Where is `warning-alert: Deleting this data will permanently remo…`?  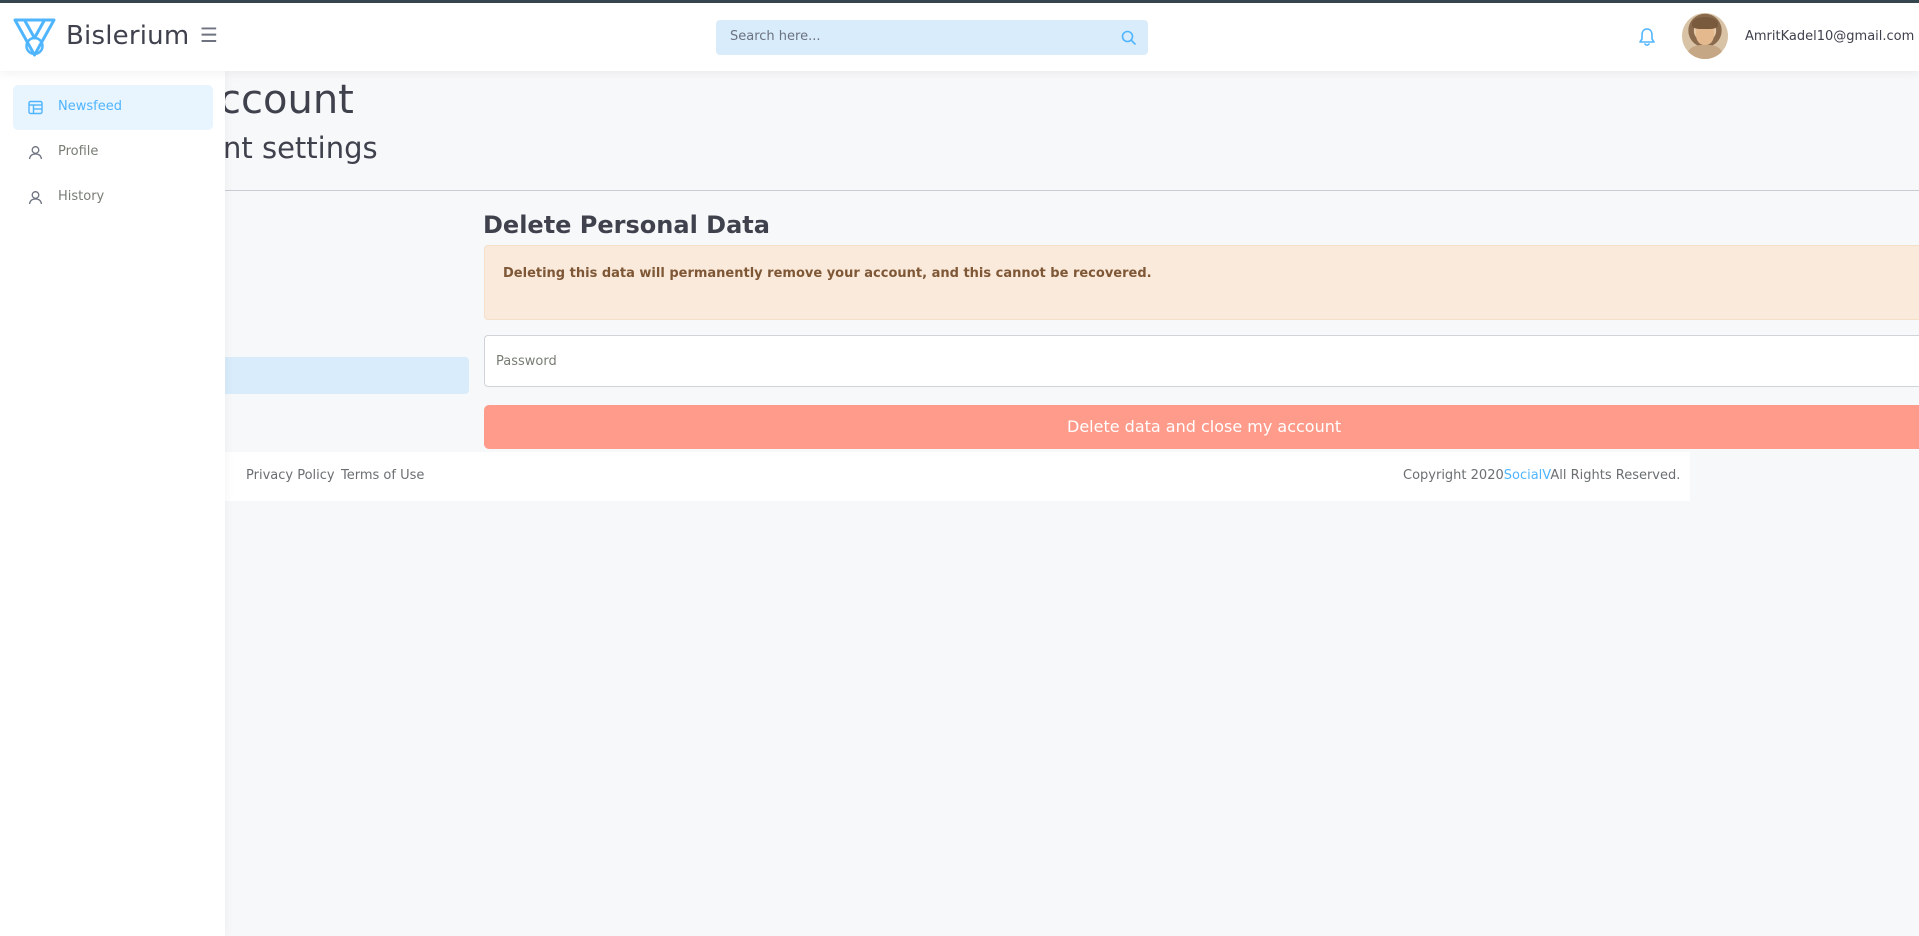
warning-alert: Deleting this data will permanently remo… is located at coordinates (1201, 282).